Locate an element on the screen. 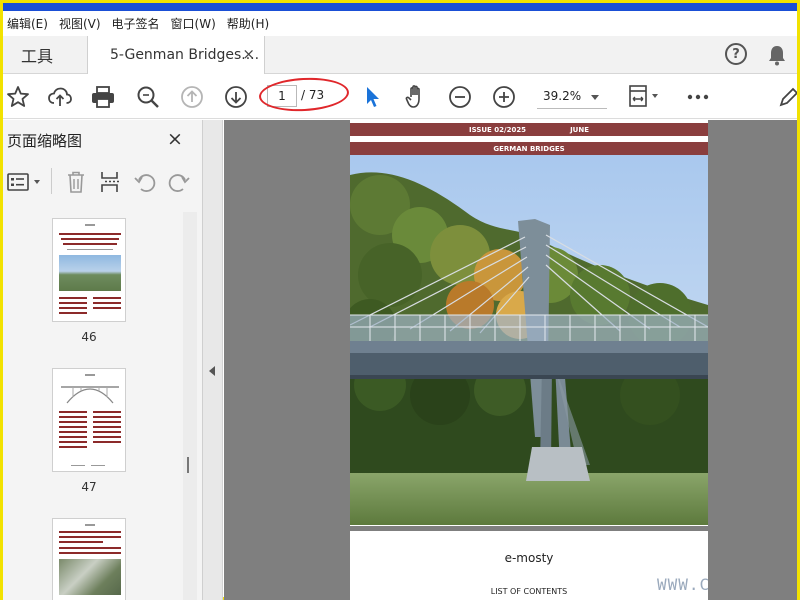 The height and width of the screenshot is (600, 800). next-page-icon is located at coordinates (236, 97).